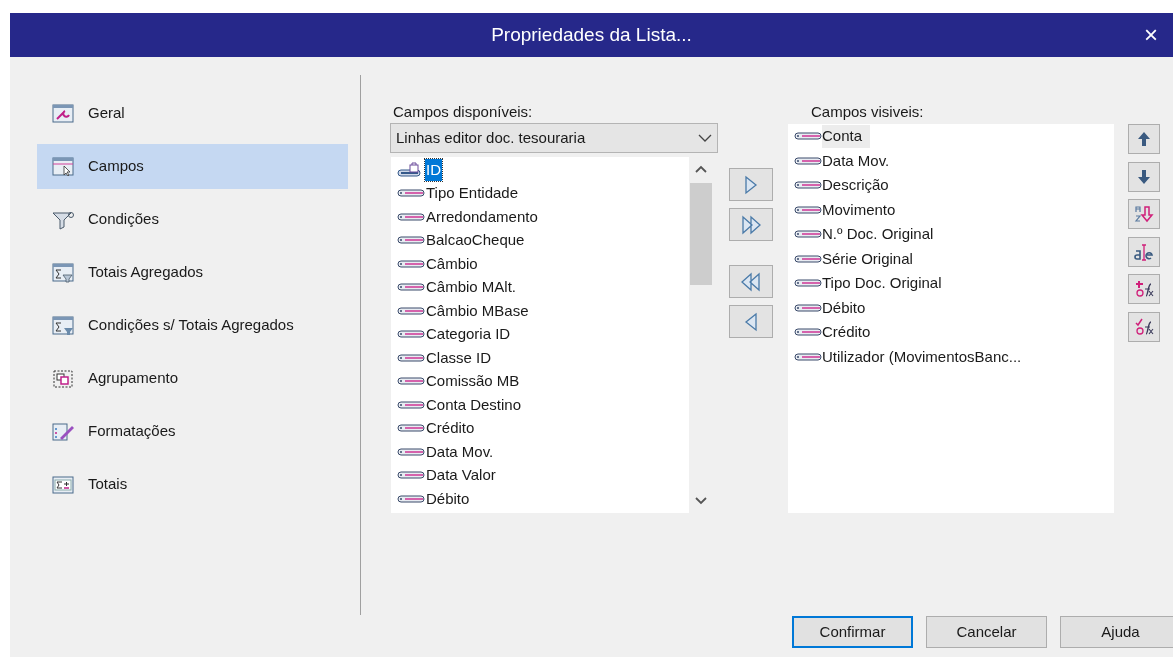  I want to click on pen-icon, so click(63, 431).